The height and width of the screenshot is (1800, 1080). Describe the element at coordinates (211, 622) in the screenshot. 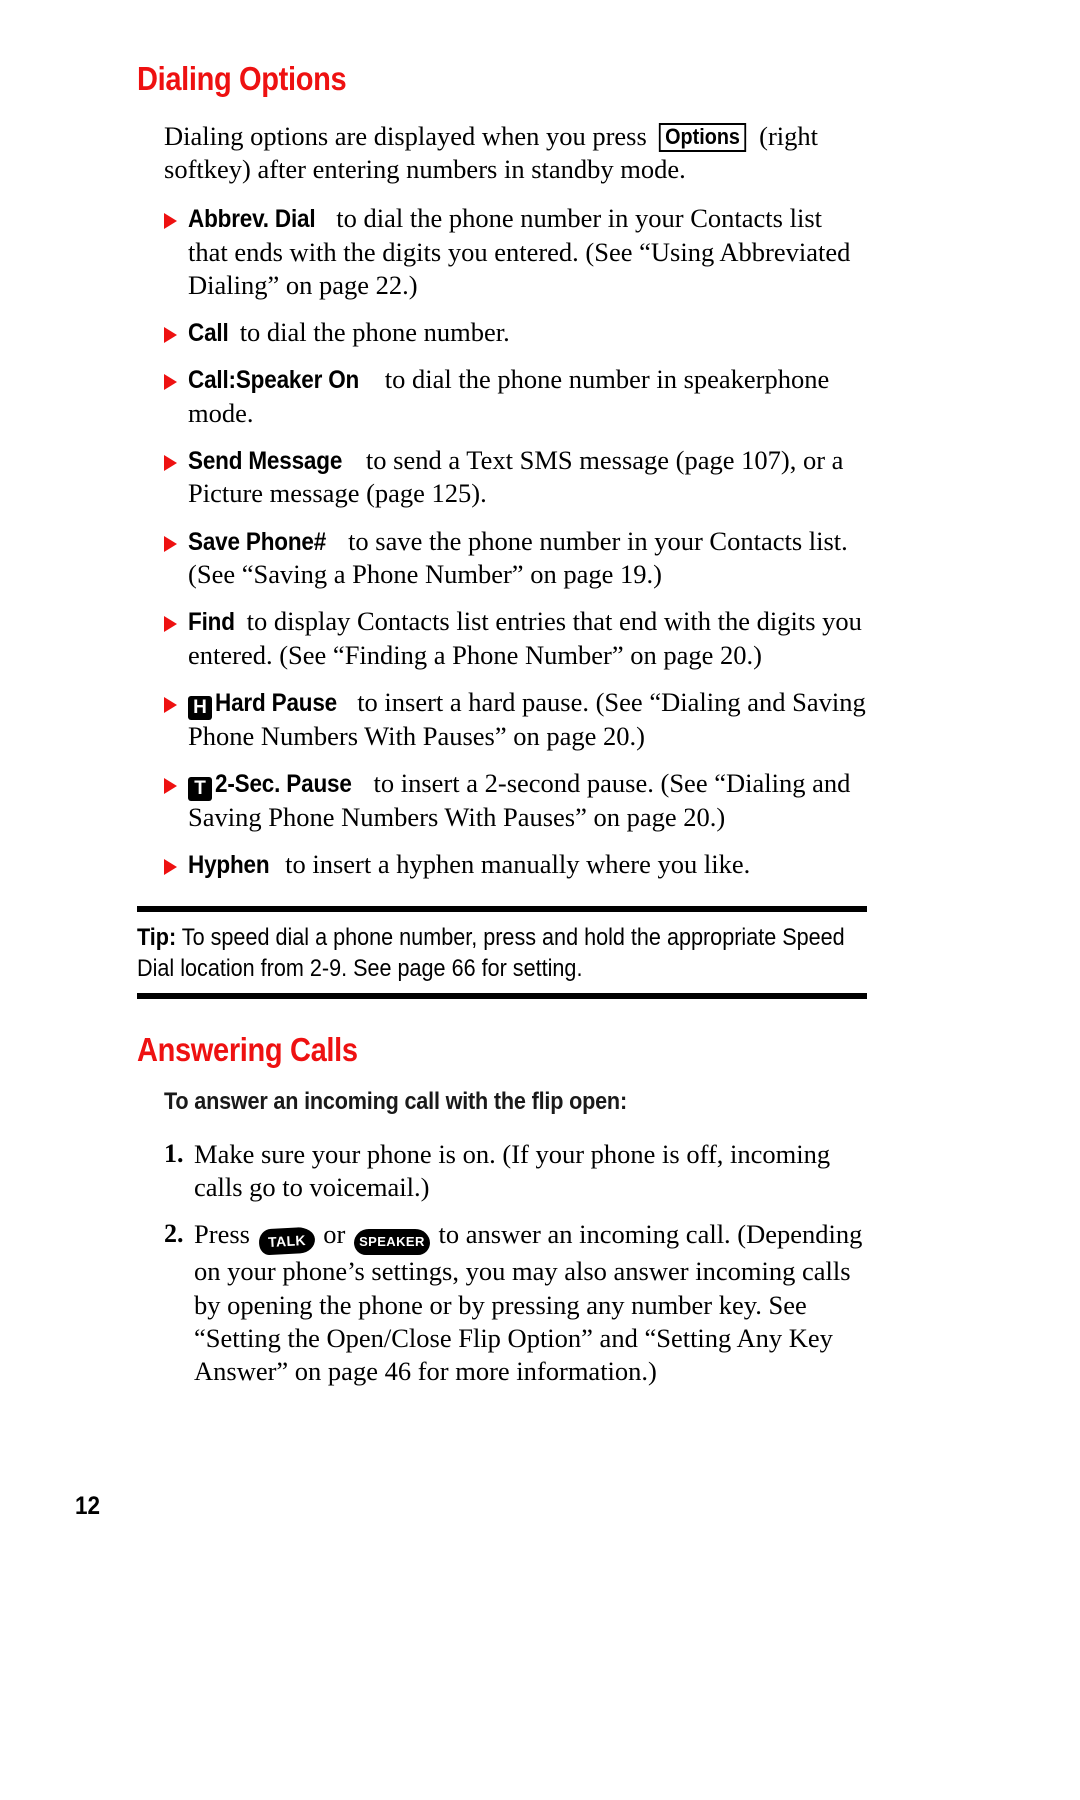

I see `option-term: Find` at that location.